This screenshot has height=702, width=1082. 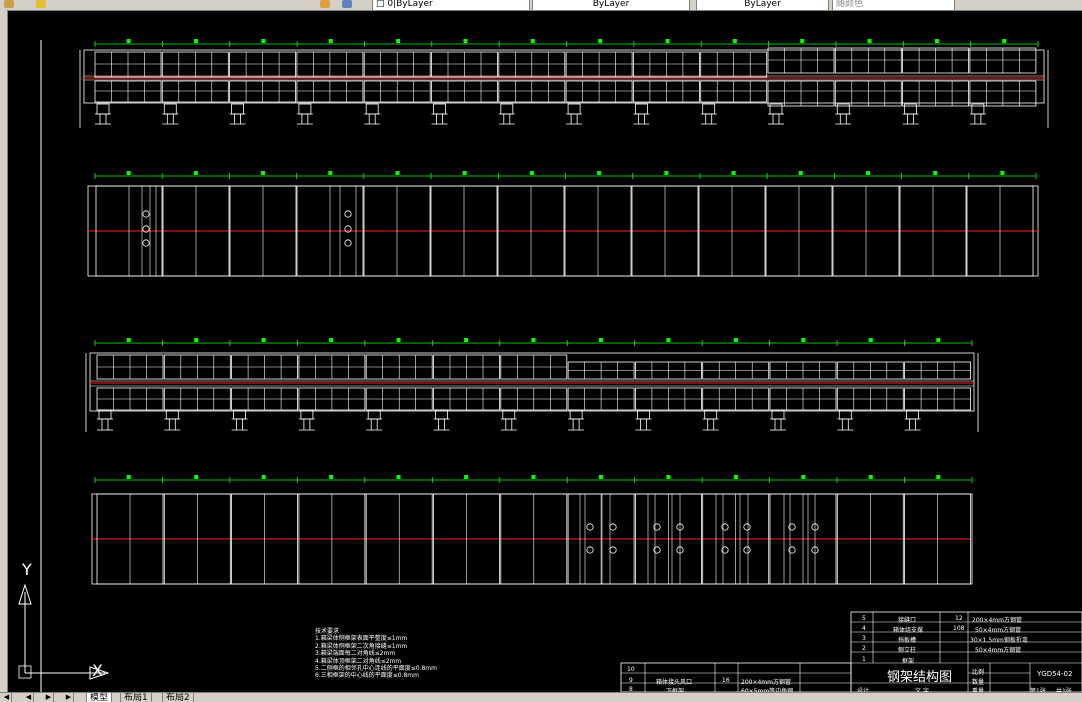 What do you see at coordinates (631, 669) in the screenshot?
I see `lower-no: 10` at bounding box center [631, 669].